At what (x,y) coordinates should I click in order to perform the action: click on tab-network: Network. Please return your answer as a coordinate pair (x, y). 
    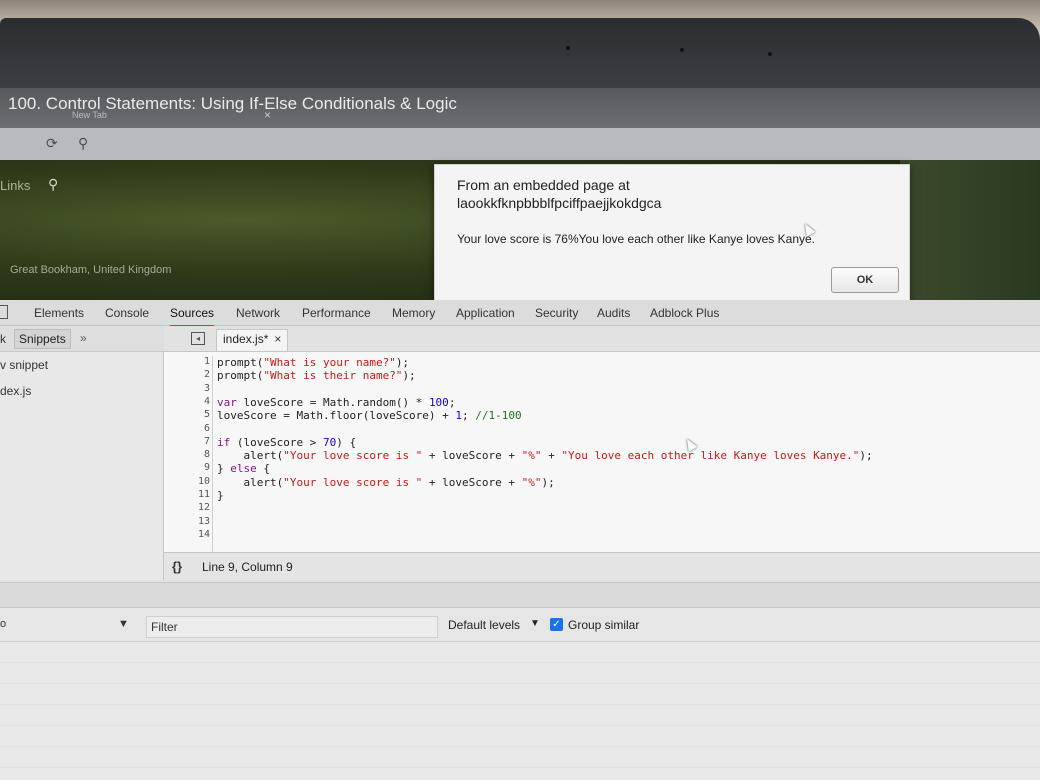
    Looking at the image, I should click on (258, 313).